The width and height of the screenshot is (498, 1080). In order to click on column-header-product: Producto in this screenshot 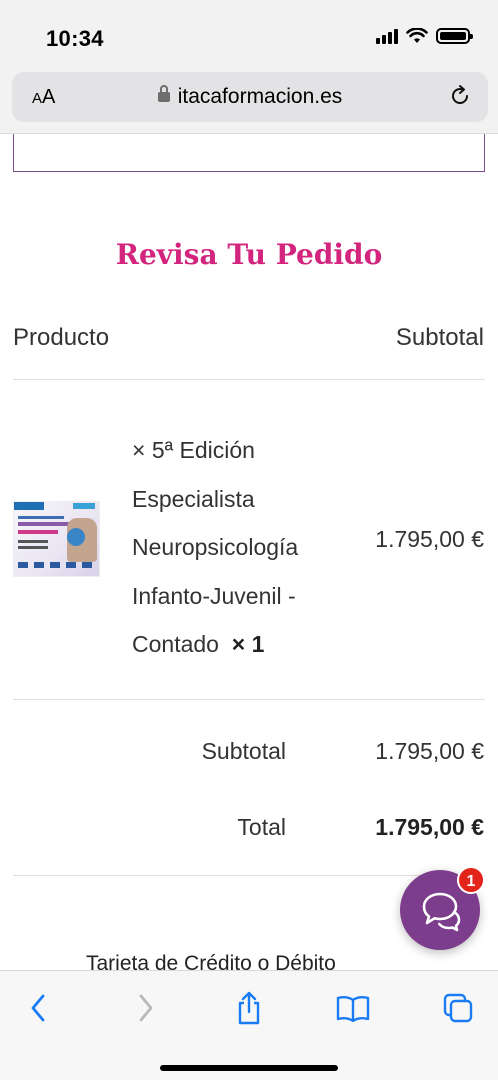, I will do `click(61, 337)`.